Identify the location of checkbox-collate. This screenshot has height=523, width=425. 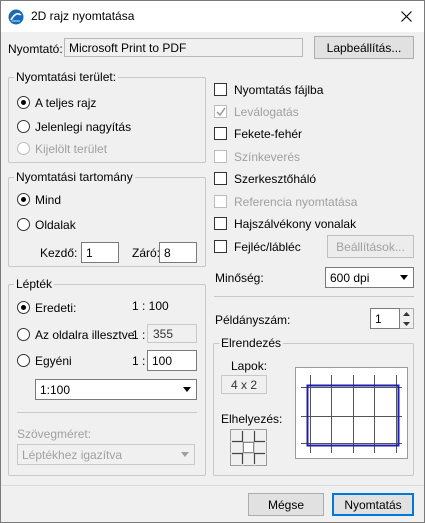
(220, 111).